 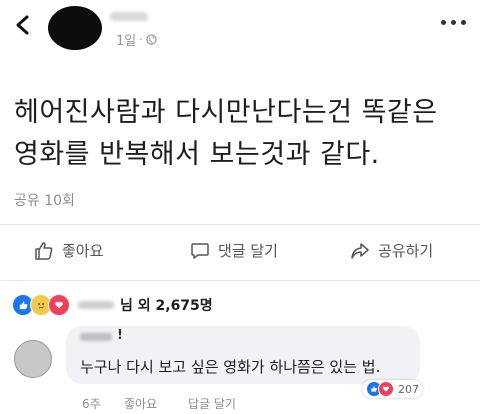 I want to click on author-avatar, so click(x=75, y=28).